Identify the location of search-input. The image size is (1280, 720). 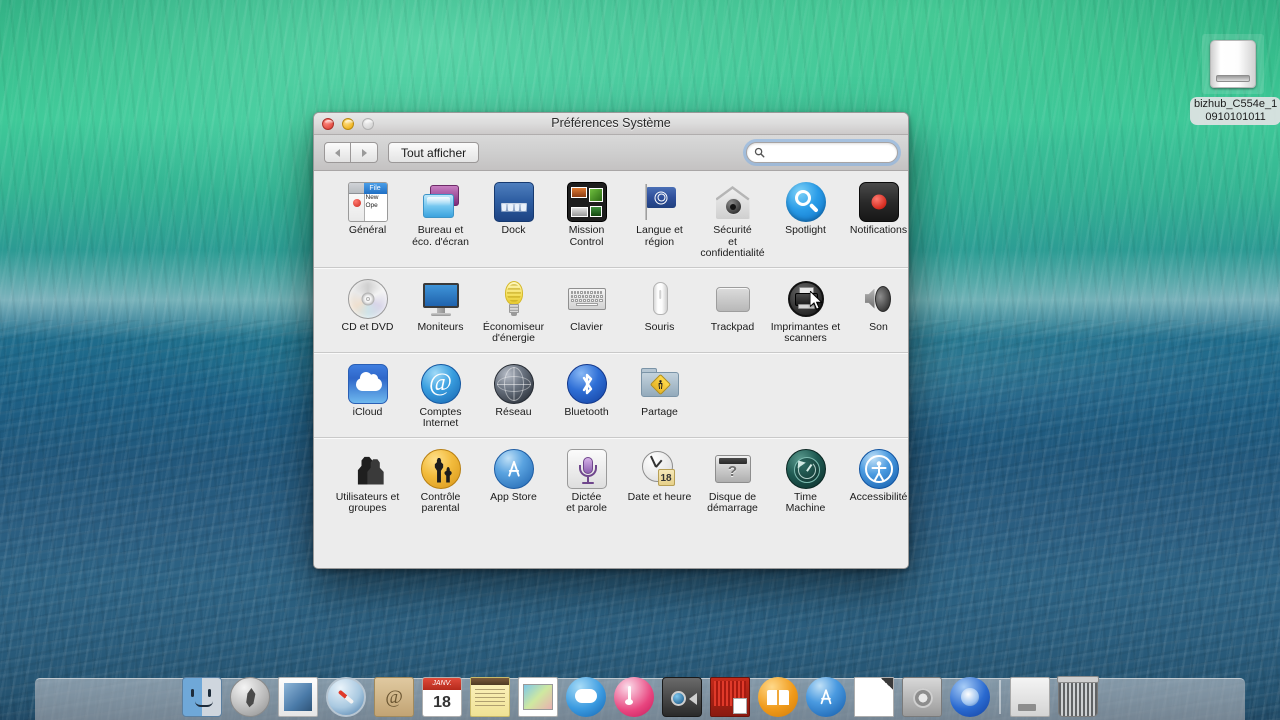
(829, 152).